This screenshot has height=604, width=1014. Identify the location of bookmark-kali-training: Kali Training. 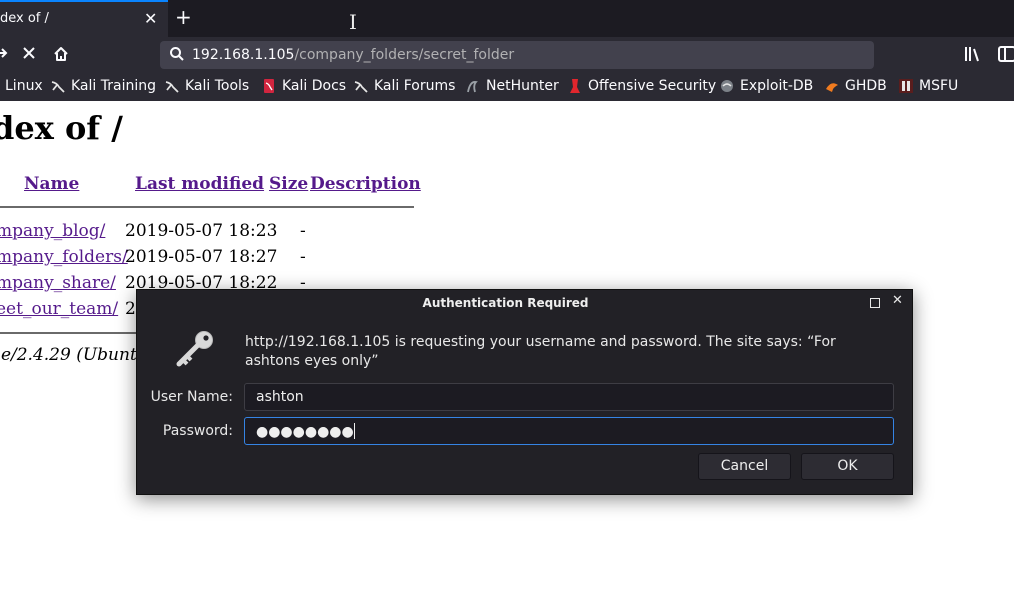
(103, 86).